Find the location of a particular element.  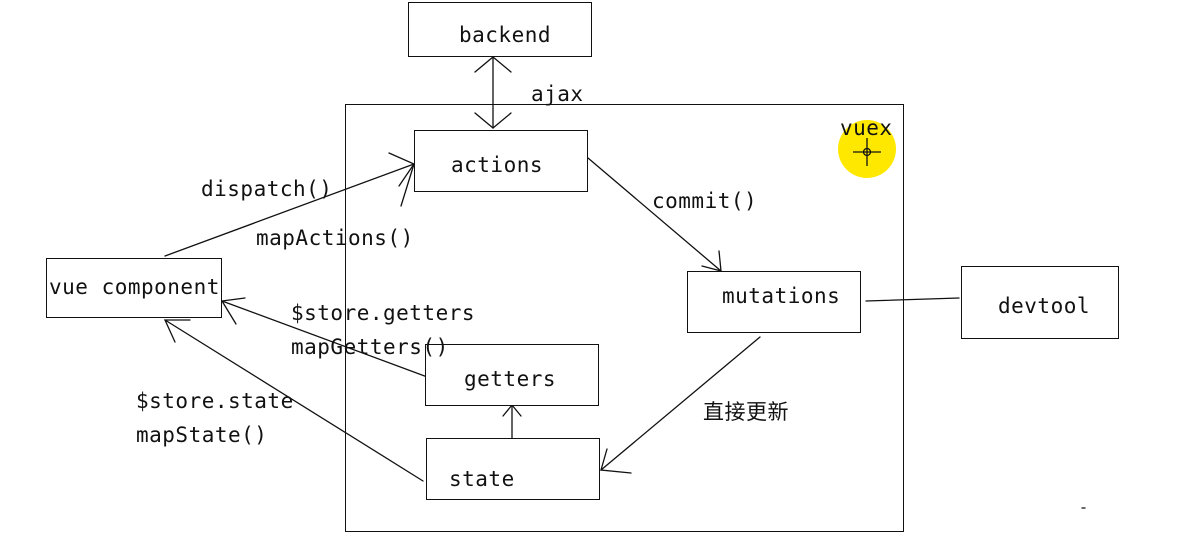

store-getters-label: $store.getters is located at coordinates (383, 313).